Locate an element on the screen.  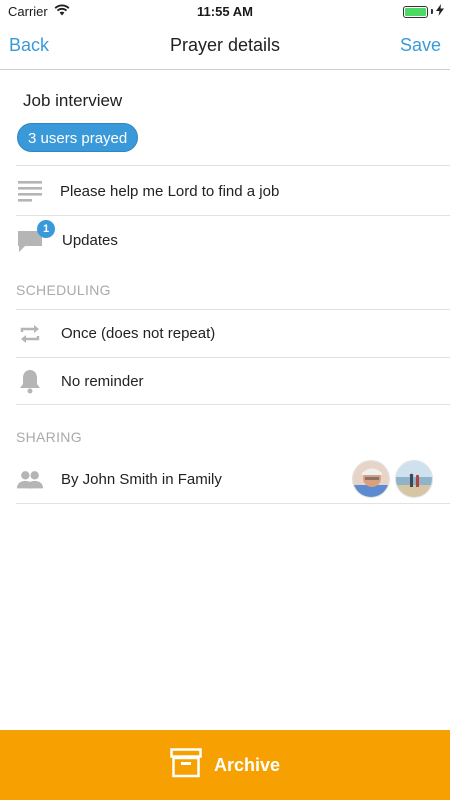
page-title: Prayer details is located at coordinates (225, 45).